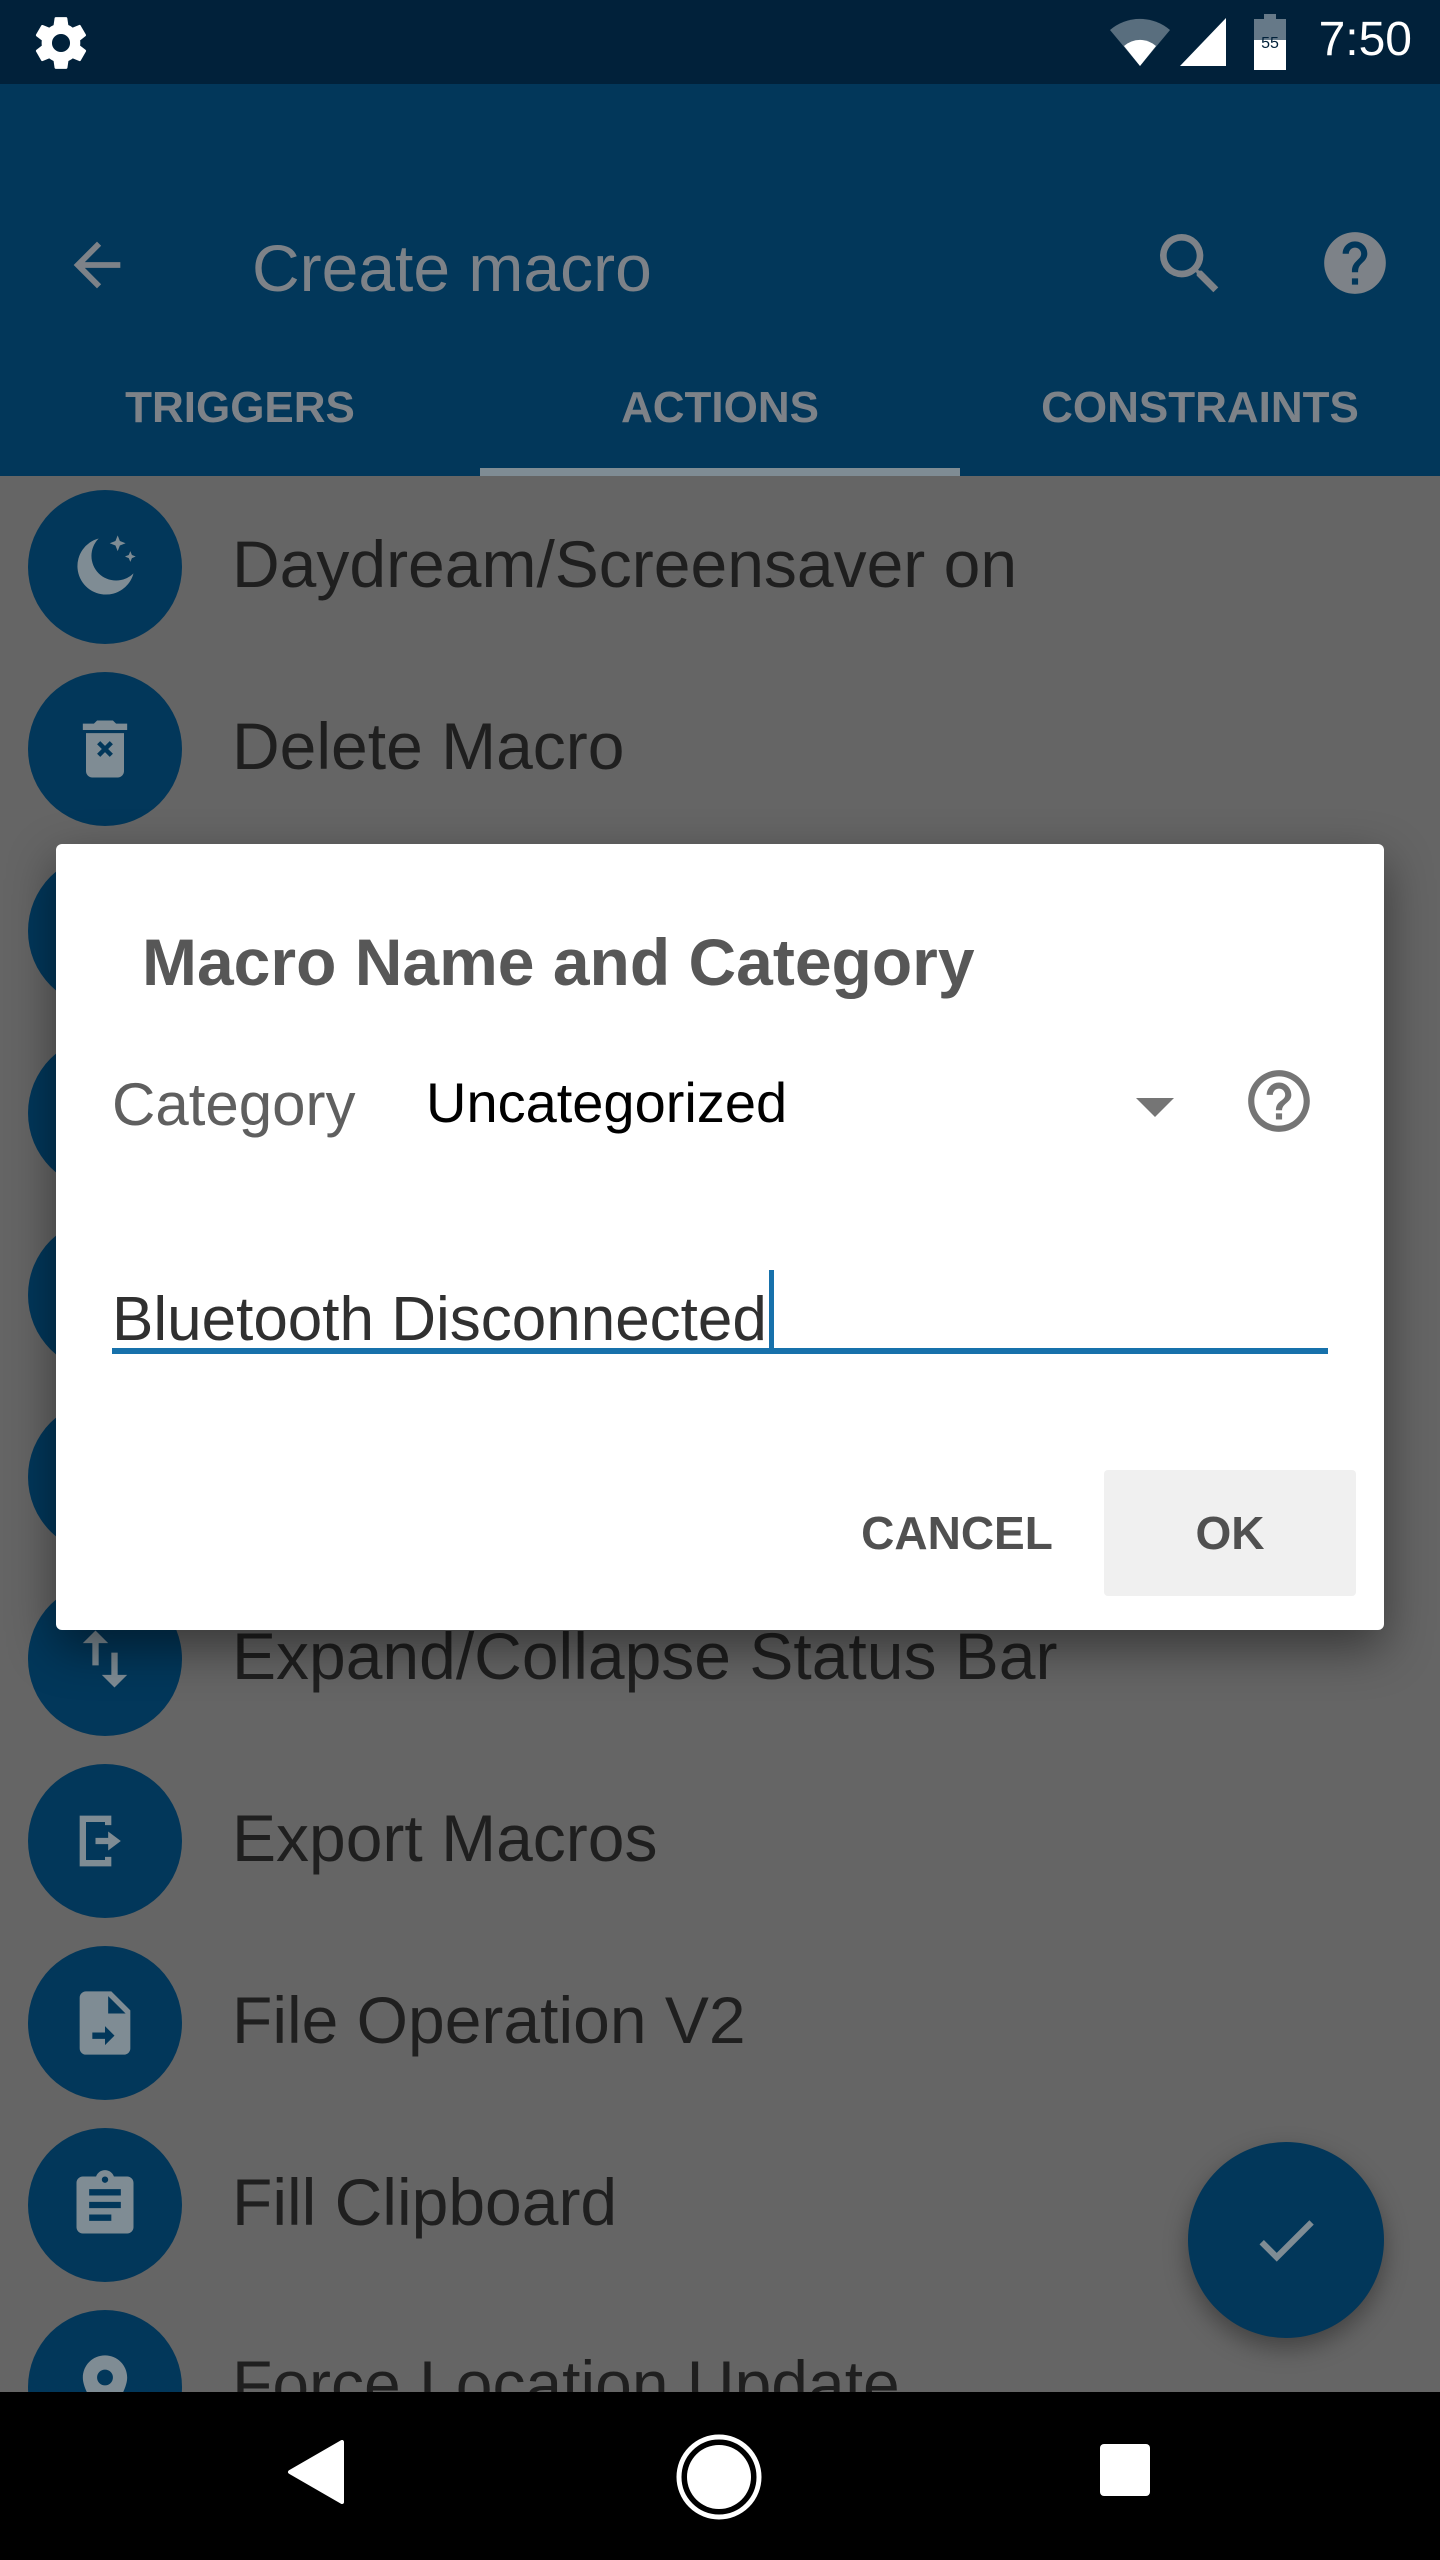 This screenshot has height=2560, width=1440. What do you see at coordinates (566, 2369) in the screenshot?
I see `list-item-label: Force Location Update` at bounding box center [566, 2369].